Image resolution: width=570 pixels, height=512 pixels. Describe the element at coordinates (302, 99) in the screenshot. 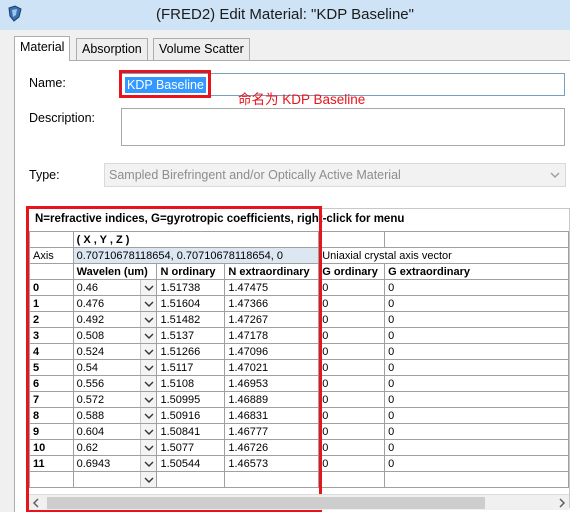

I see `name-annotation: 命名为 KDP Baseline` at that location.